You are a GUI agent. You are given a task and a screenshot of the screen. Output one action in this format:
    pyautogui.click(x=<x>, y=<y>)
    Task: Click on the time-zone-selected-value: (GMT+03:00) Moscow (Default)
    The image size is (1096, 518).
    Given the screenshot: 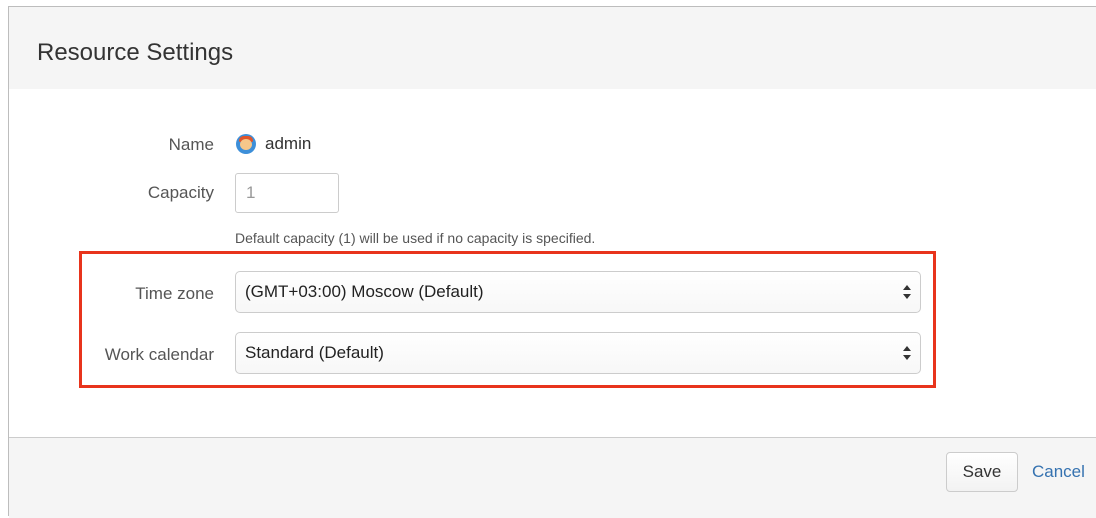 What is the action you would take?
    pyautogui.click(x=364, y=291)
    